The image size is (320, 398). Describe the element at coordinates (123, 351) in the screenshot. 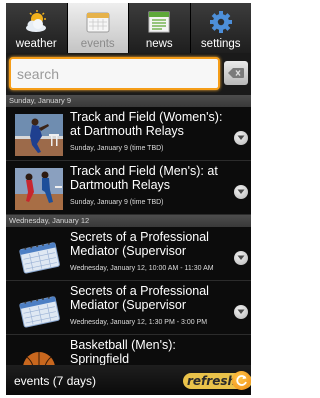

I see `event-title: Basketball (Men's): Springfield` at that location.